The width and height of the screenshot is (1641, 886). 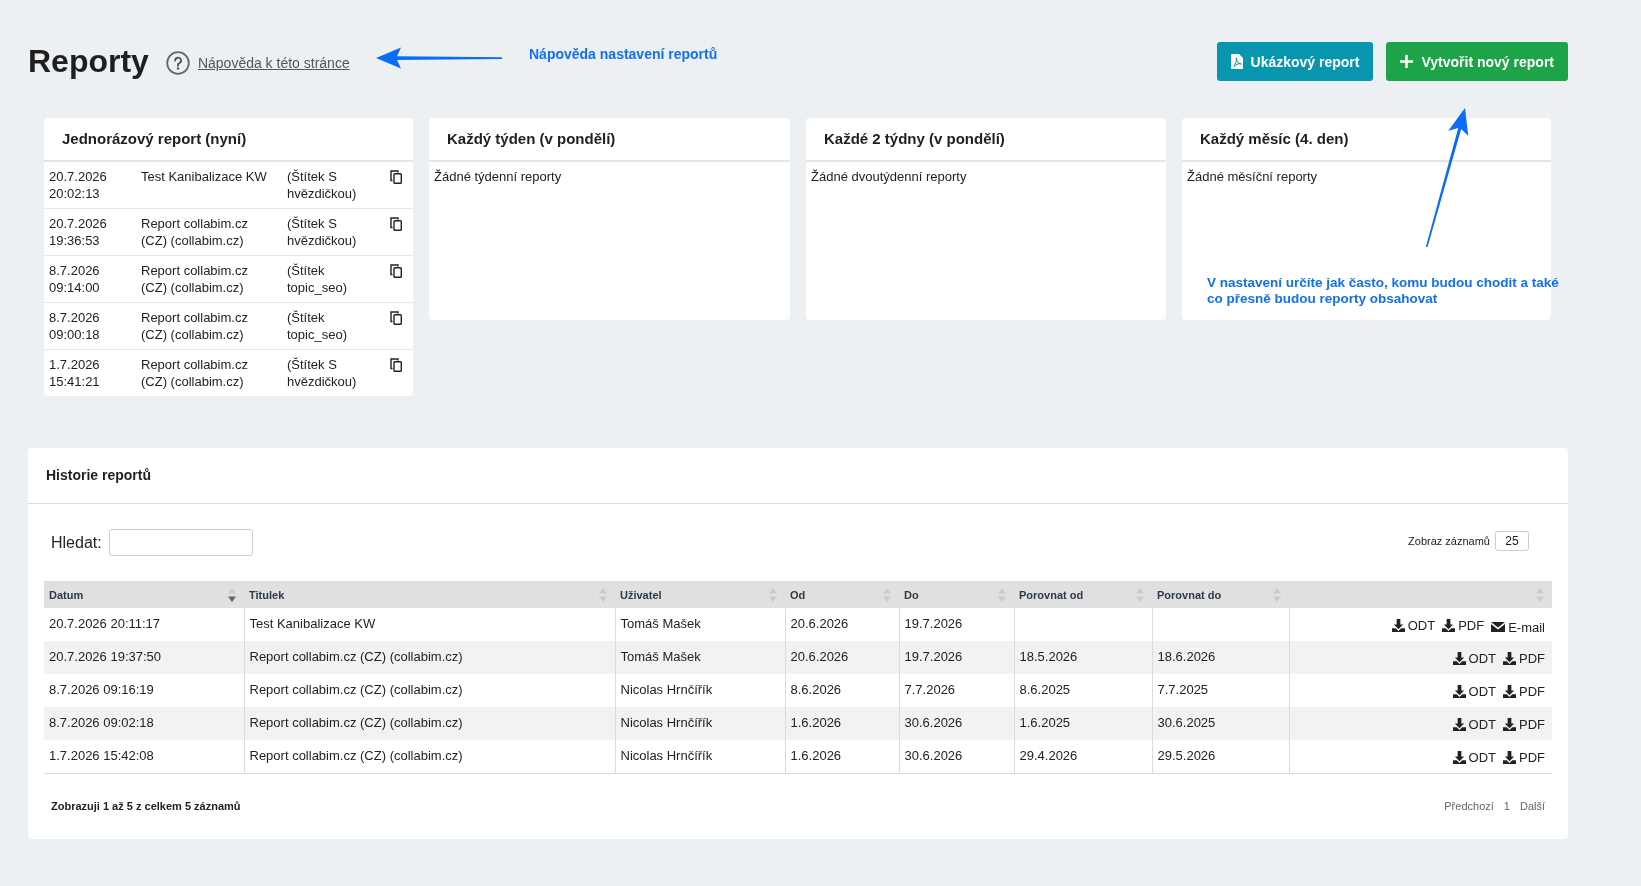 What do you see at coordinates (76, 542) in the screenshot?
I see `search-label: Hledat:` at bounding box center [76, 542].